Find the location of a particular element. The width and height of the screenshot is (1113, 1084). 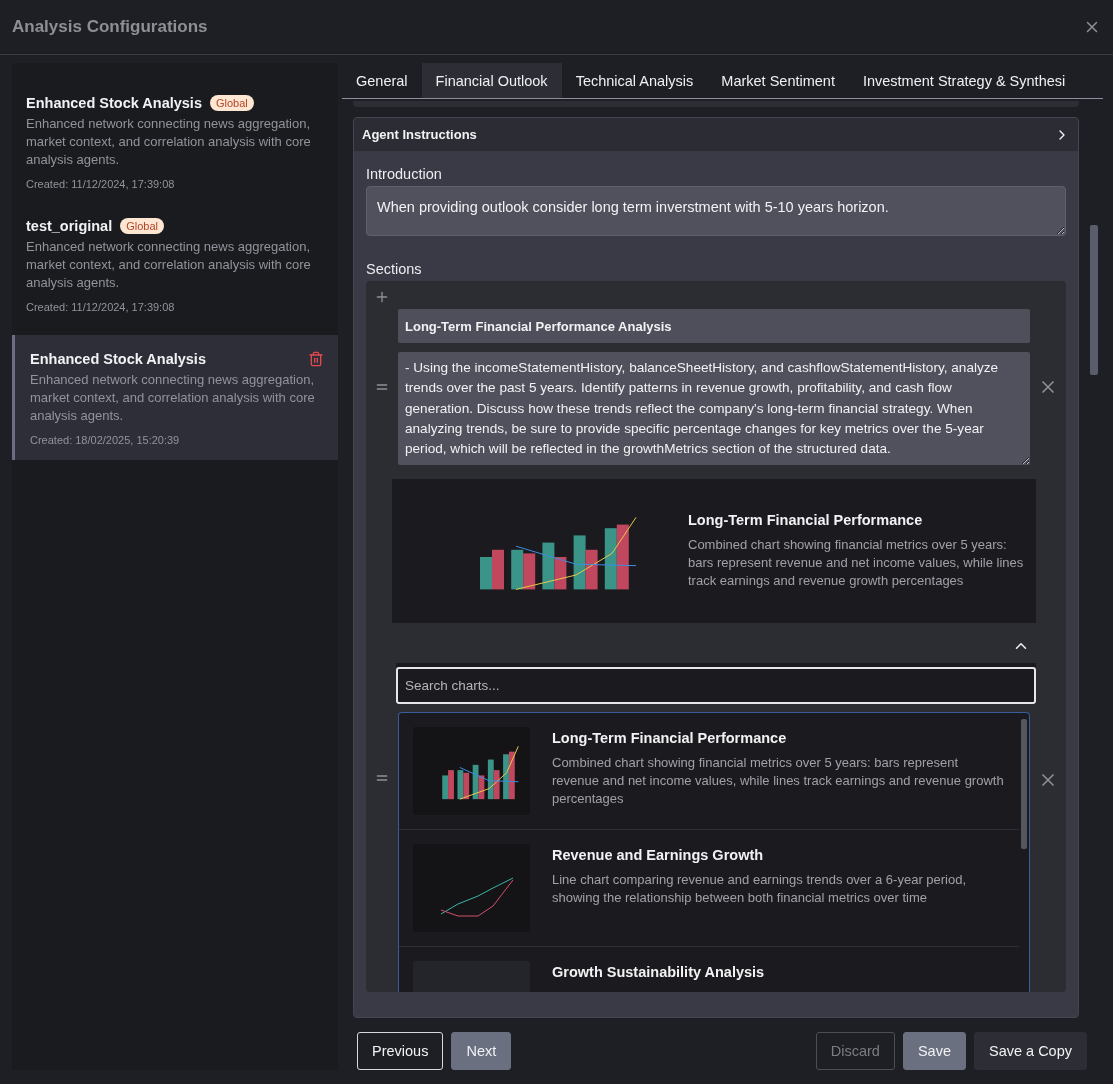

option-title: Growth Sustainability Analysis is located at coordinates (658, 972).